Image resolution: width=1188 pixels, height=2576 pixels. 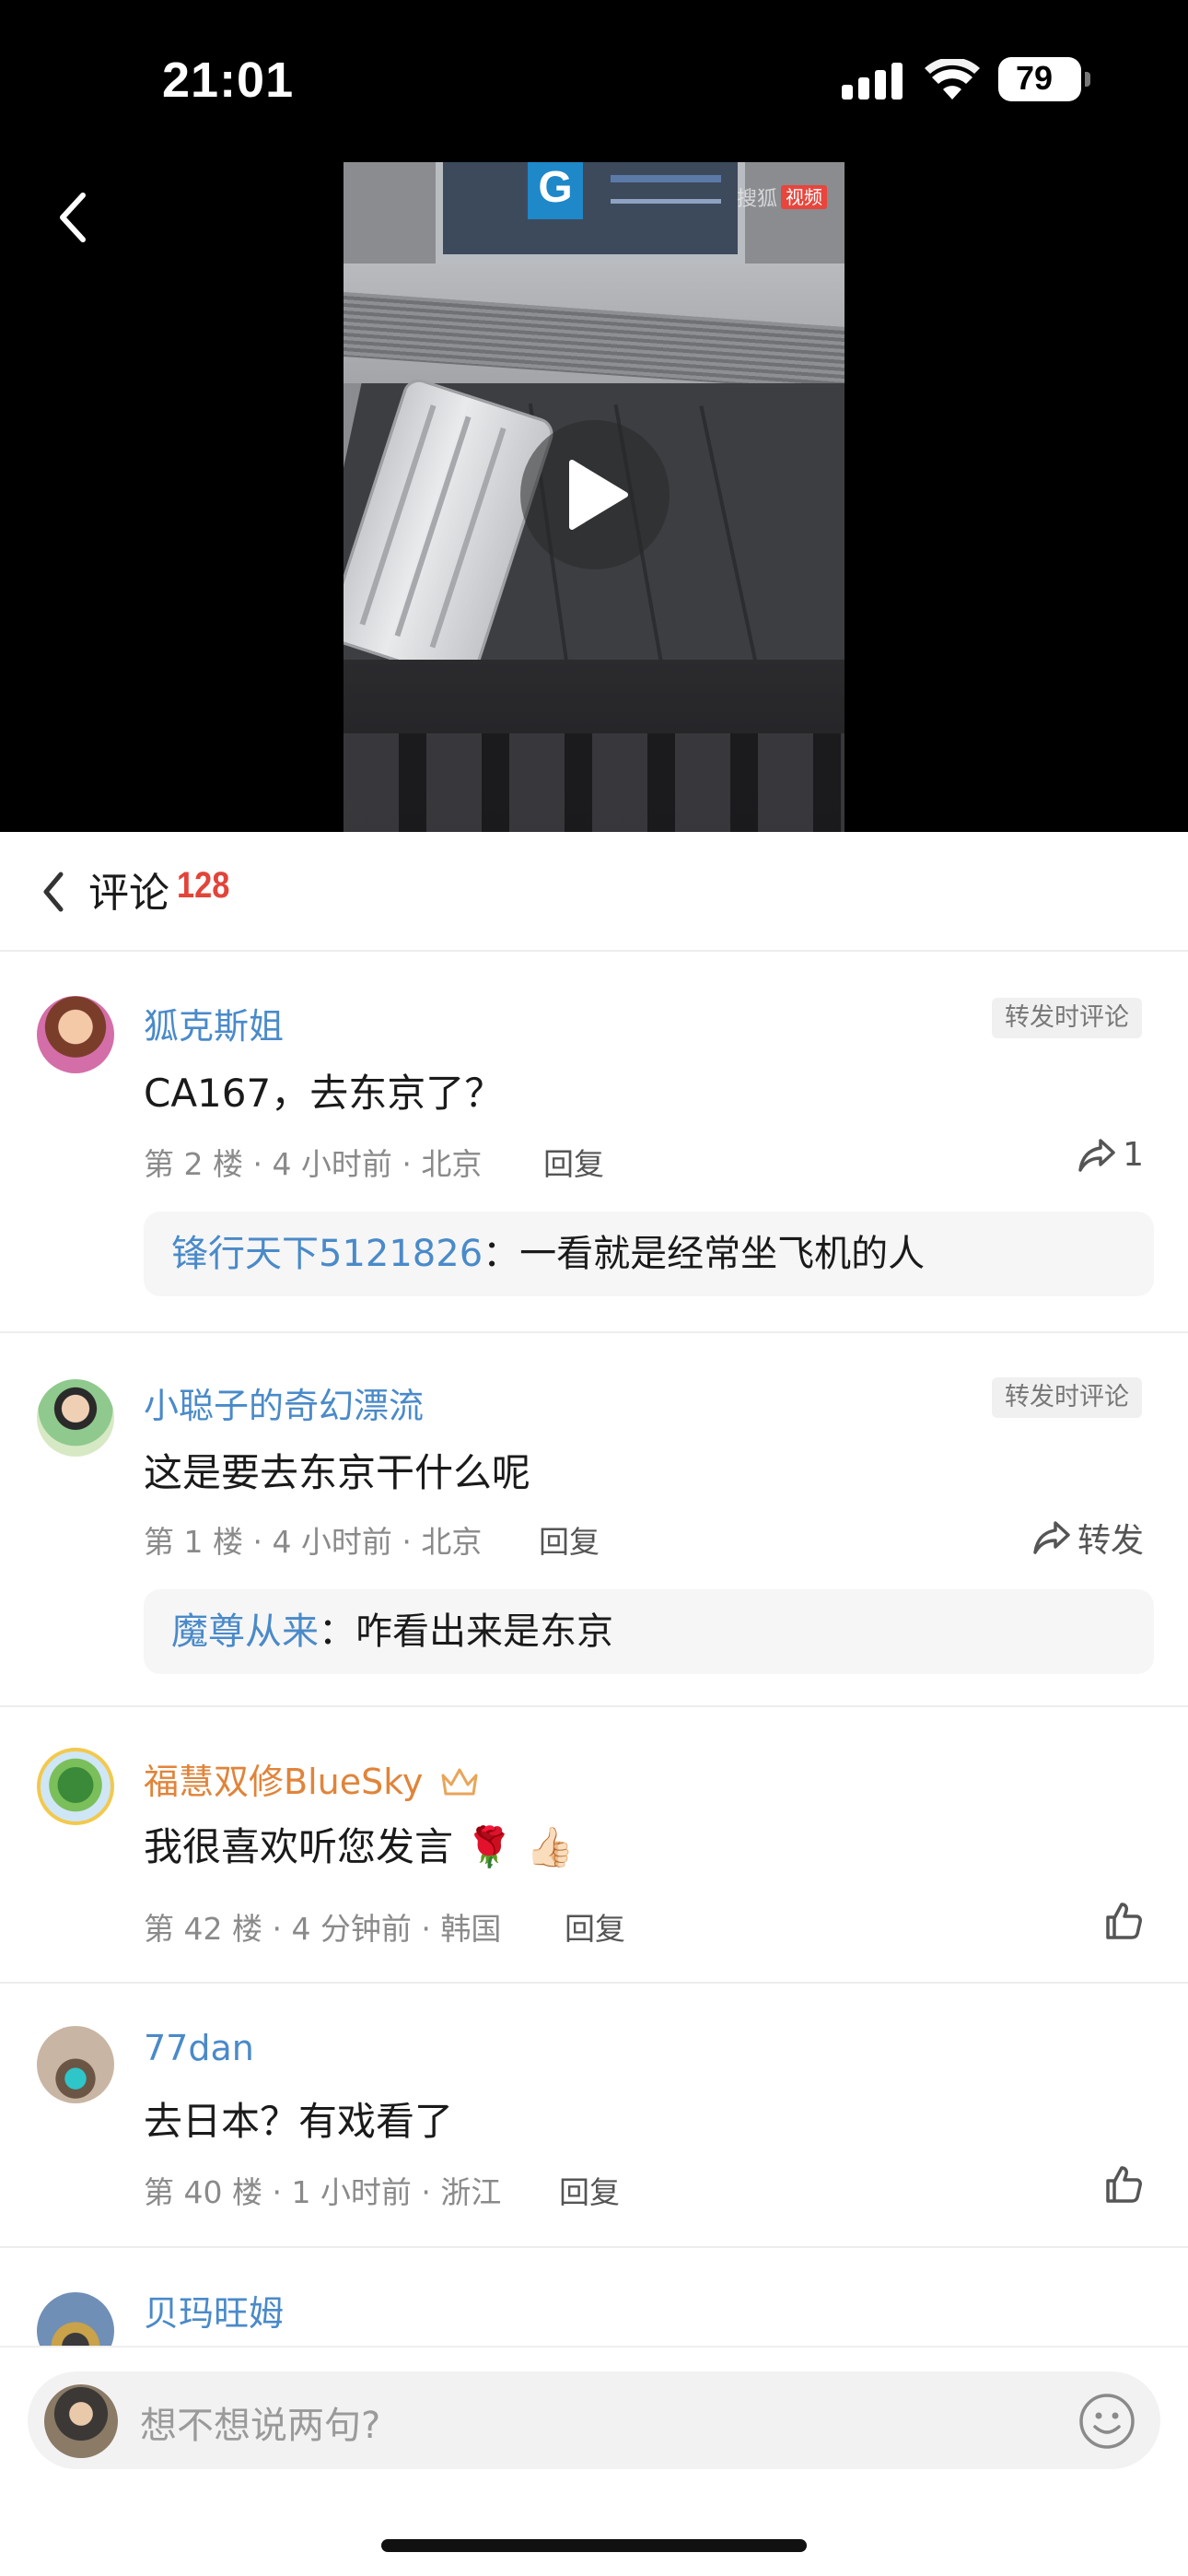 I want to click on user-avatar, so click(x=81, y=2421).